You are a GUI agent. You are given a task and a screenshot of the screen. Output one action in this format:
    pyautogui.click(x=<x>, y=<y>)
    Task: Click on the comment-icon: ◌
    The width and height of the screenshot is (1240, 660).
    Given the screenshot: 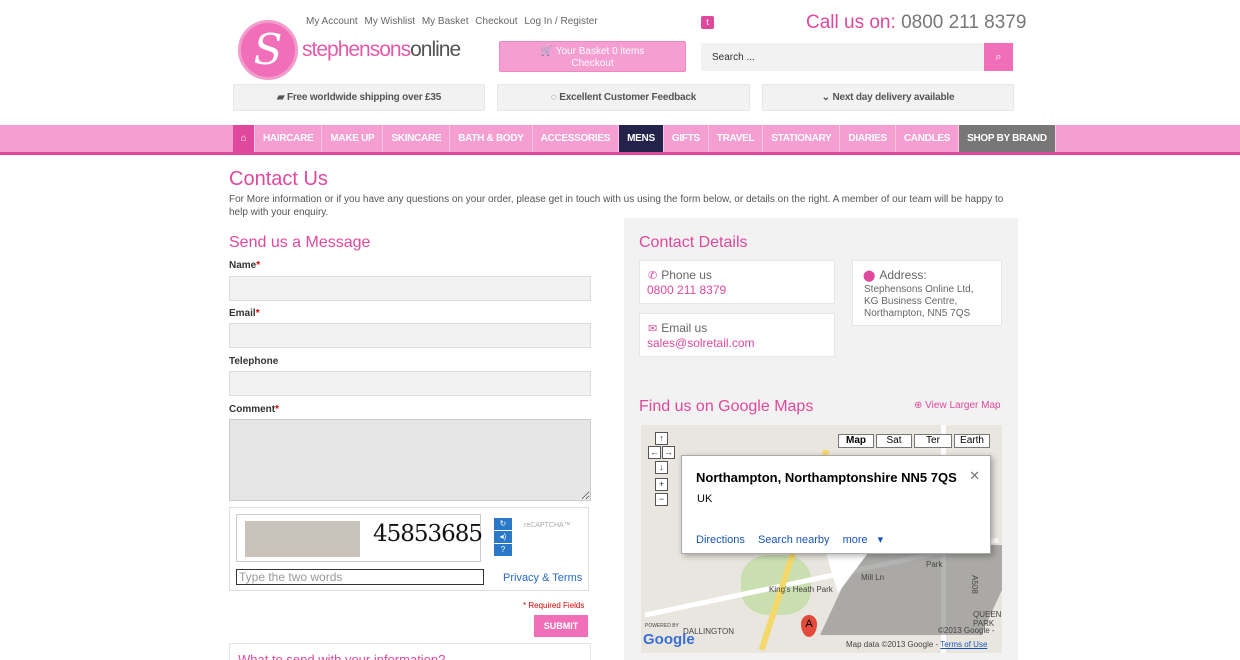 What is the action you would take?
    pyautogui.click(x=553, y=97)
    